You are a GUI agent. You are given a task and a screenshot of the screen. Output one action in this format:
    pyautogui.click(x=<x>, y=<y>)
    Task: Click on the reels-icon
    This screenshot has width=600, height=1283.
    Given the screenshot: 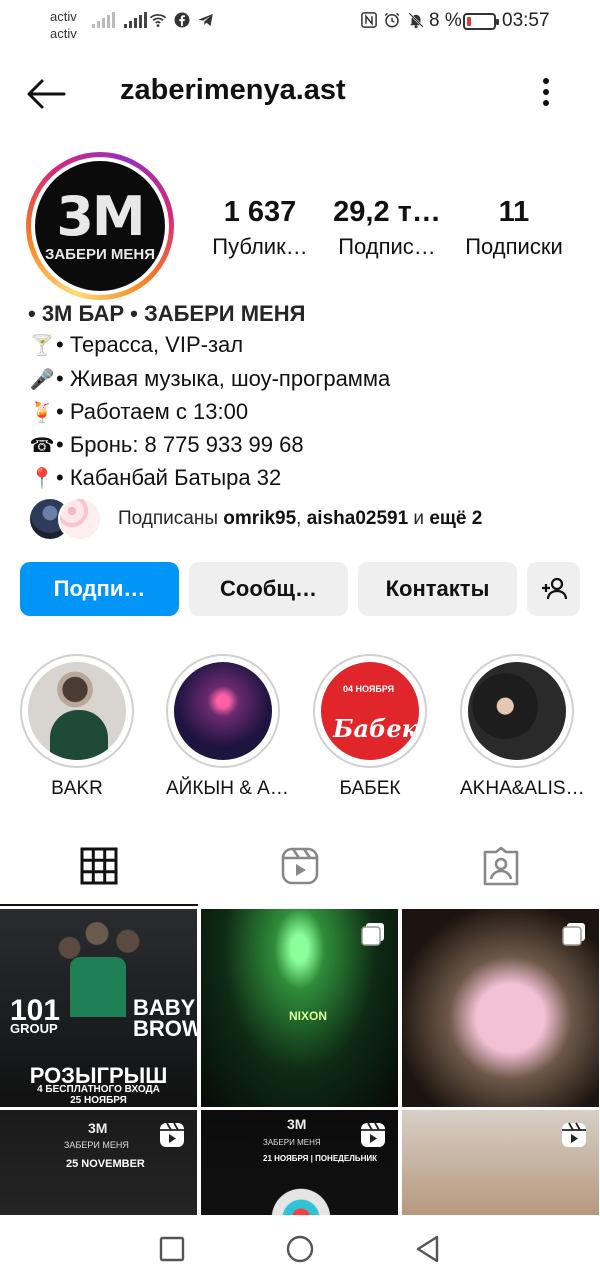 What is the action you would take?
    pyautogui.click(x=300, y=866)
    